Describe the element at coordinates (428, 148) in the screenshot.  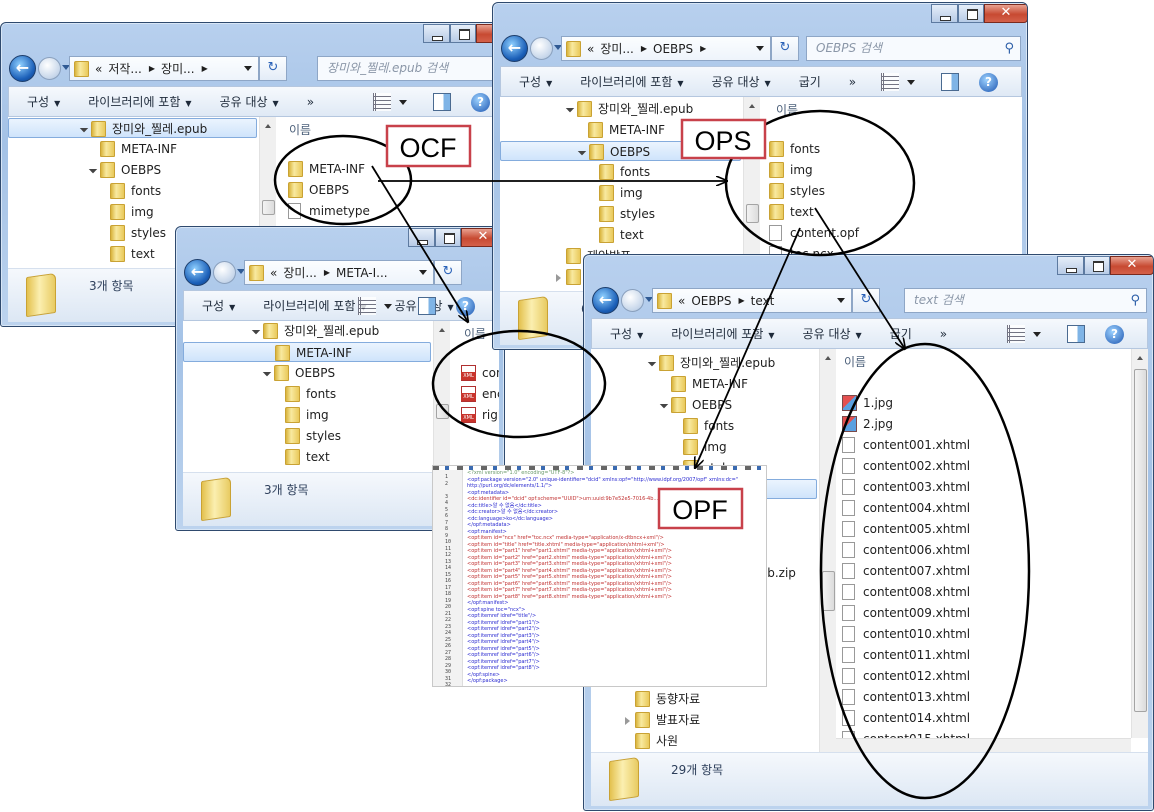
I see `ocf-label: OCF` at that location.